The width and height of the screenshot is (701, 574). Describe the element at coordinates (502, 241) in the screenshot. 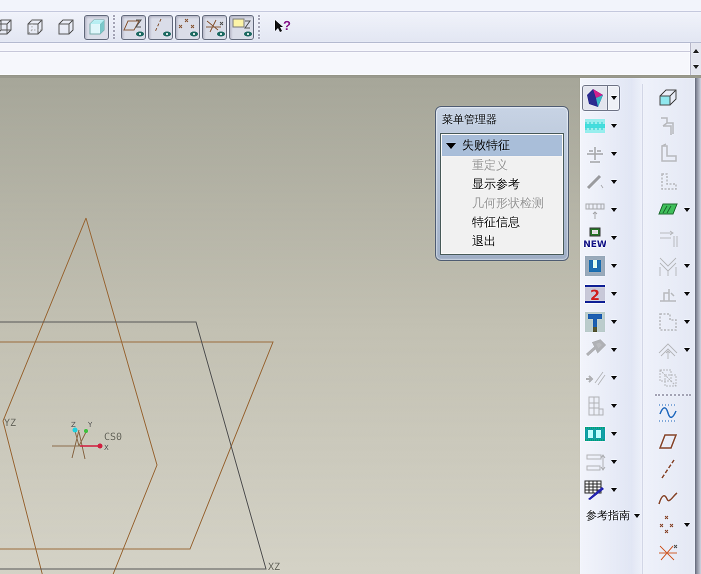

I see `menu-item: 退出` at that location.